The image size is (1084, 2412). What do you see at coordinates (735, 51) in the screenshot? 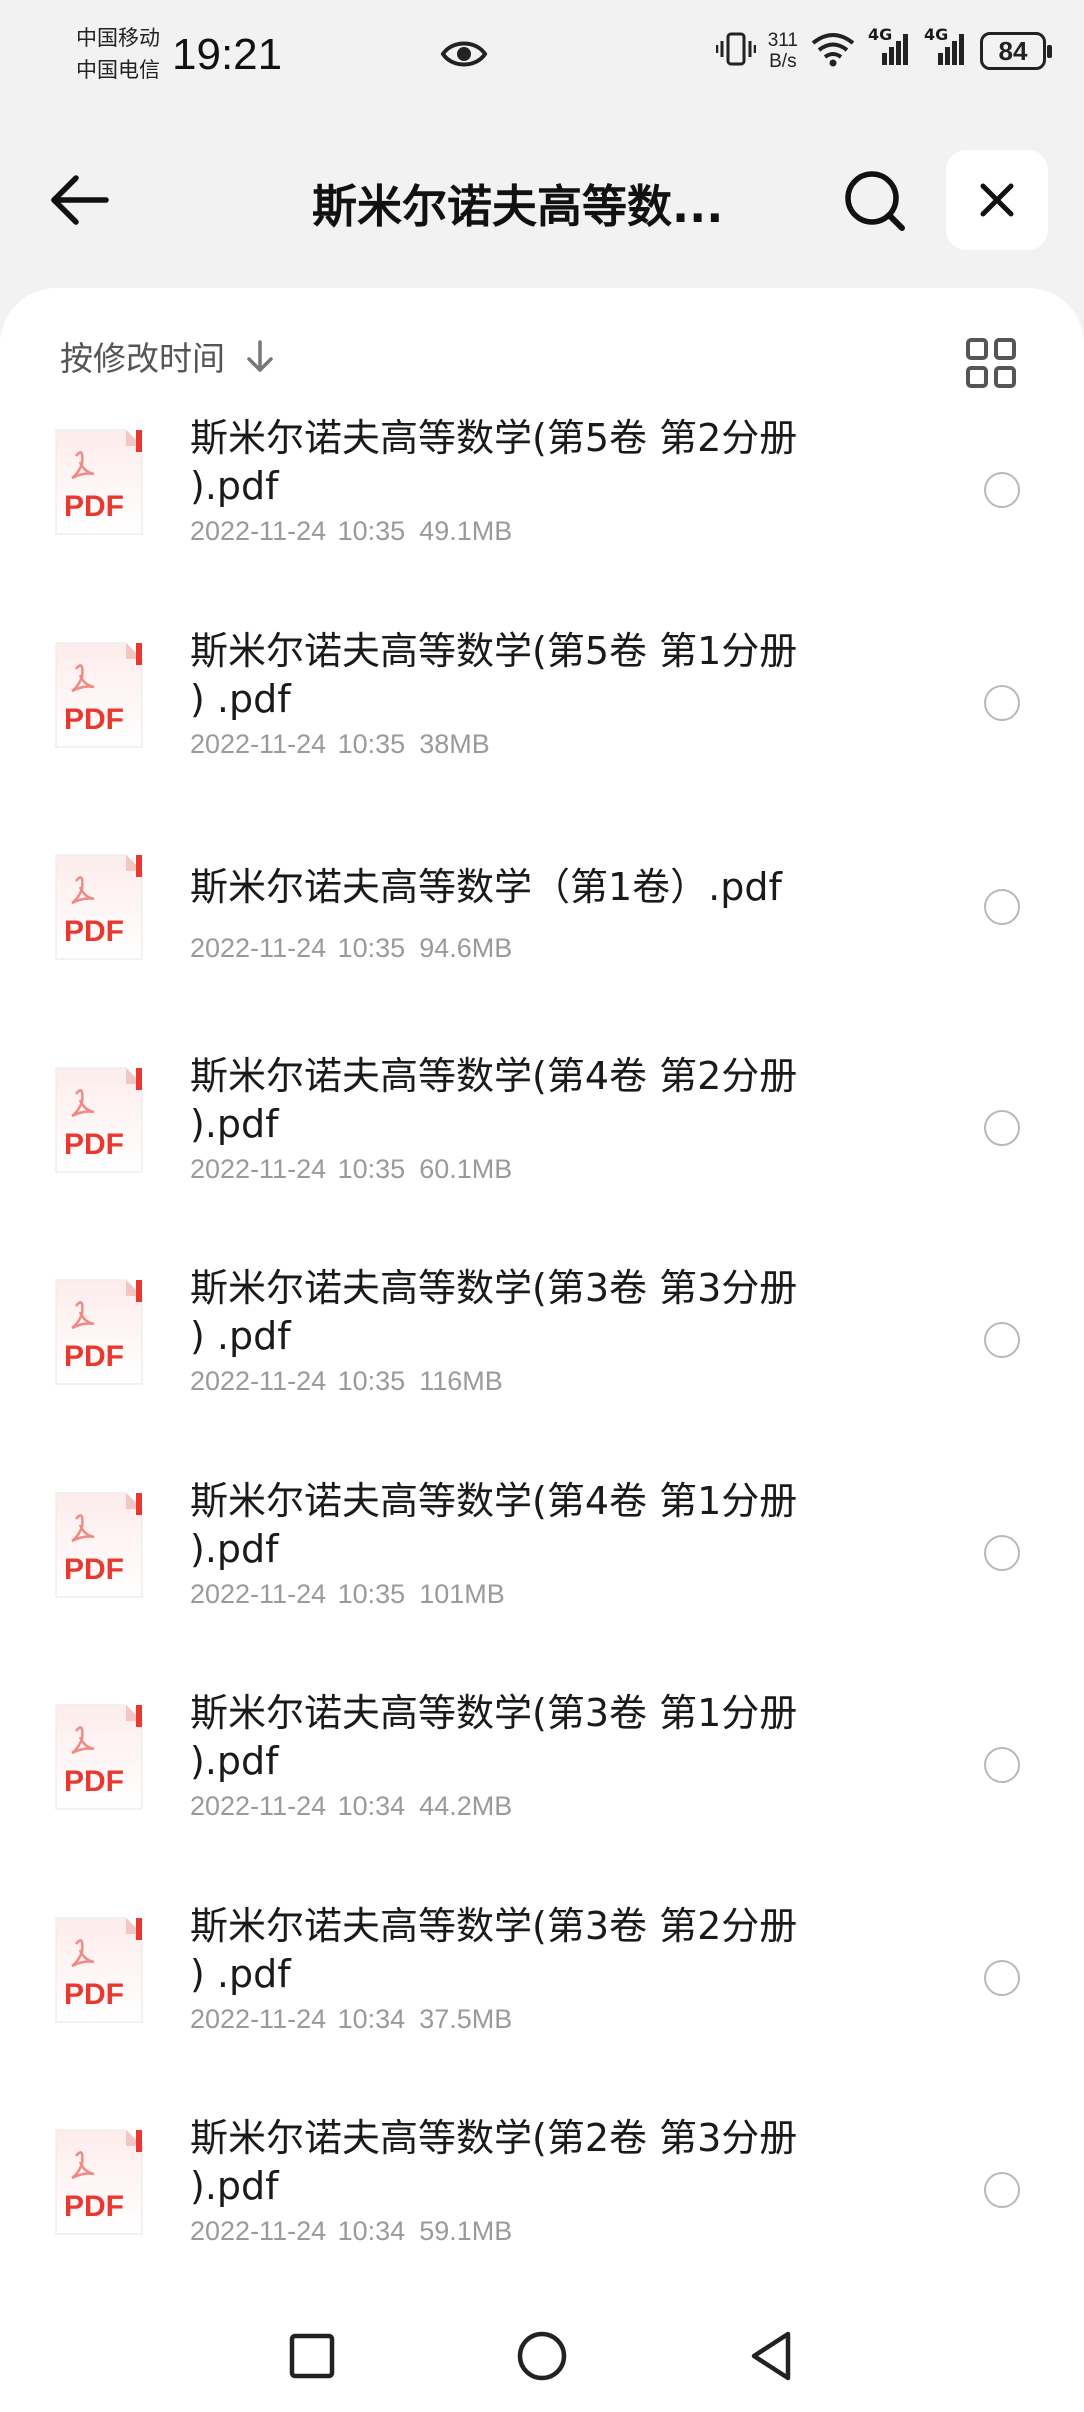
I see `vibrate-icon` at bounding box center [735, 51].